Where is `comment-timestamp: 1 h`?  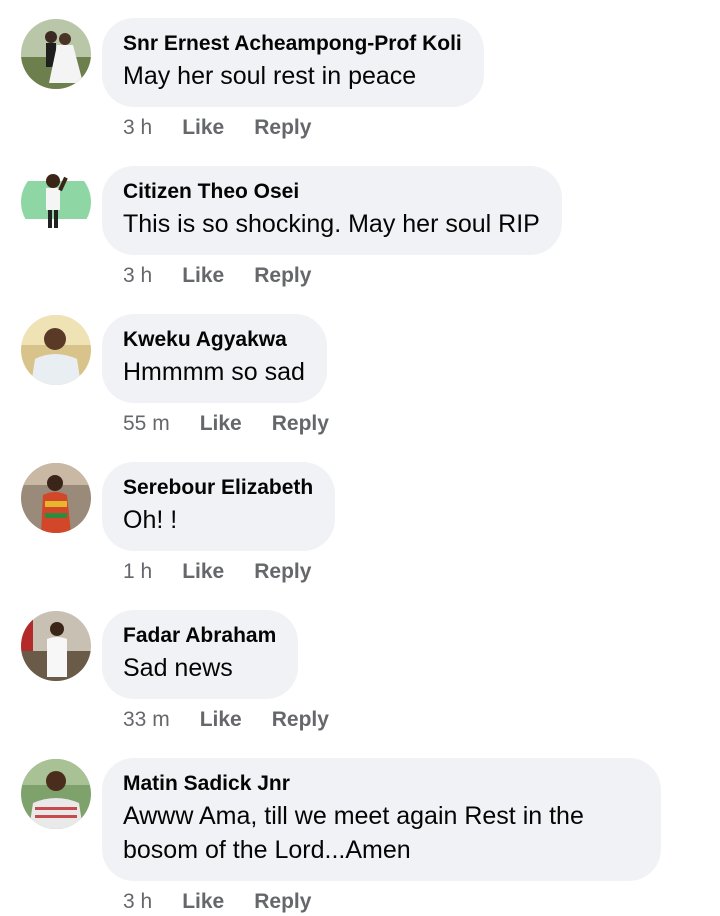
comment-timestamp: 1 h is located at coordinates (137, 572).